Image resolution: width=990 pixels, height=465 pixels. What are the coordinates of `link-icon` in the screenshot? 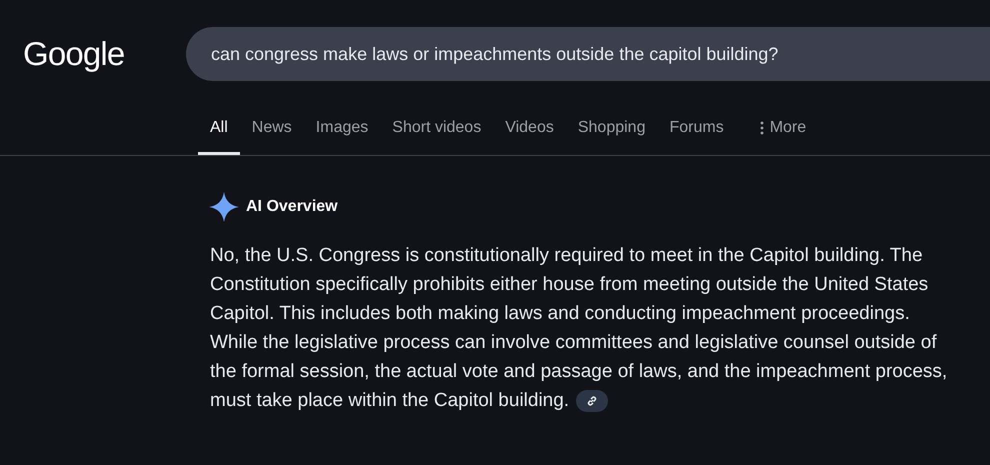 It's located at (592, 400).